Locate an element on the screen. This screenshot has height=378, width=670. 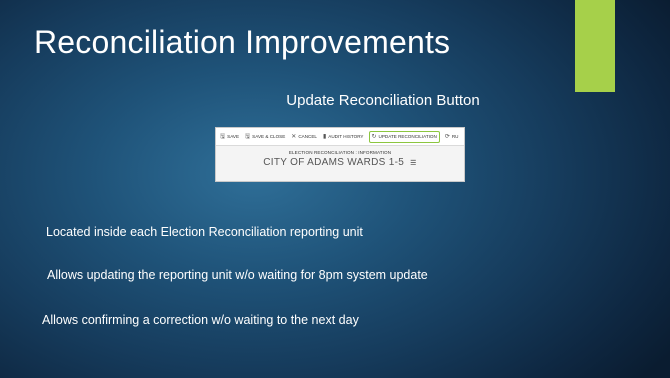
record-name: CITY OF ADAMS WARDS 1-5 ☰ is located at coordinates (340, 162).